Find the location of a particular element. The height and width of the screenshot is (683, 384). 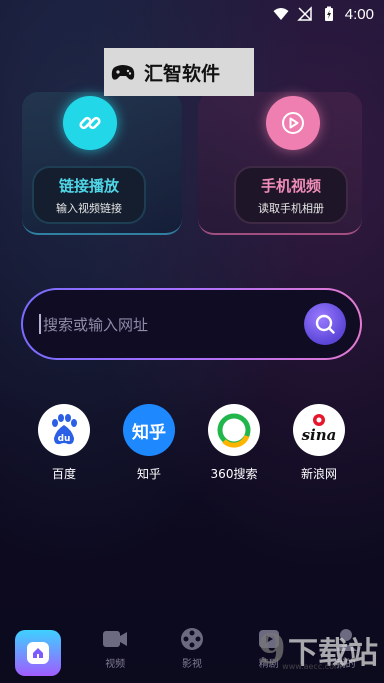

status-time: 4:00 is located at coordinates (359, 14).